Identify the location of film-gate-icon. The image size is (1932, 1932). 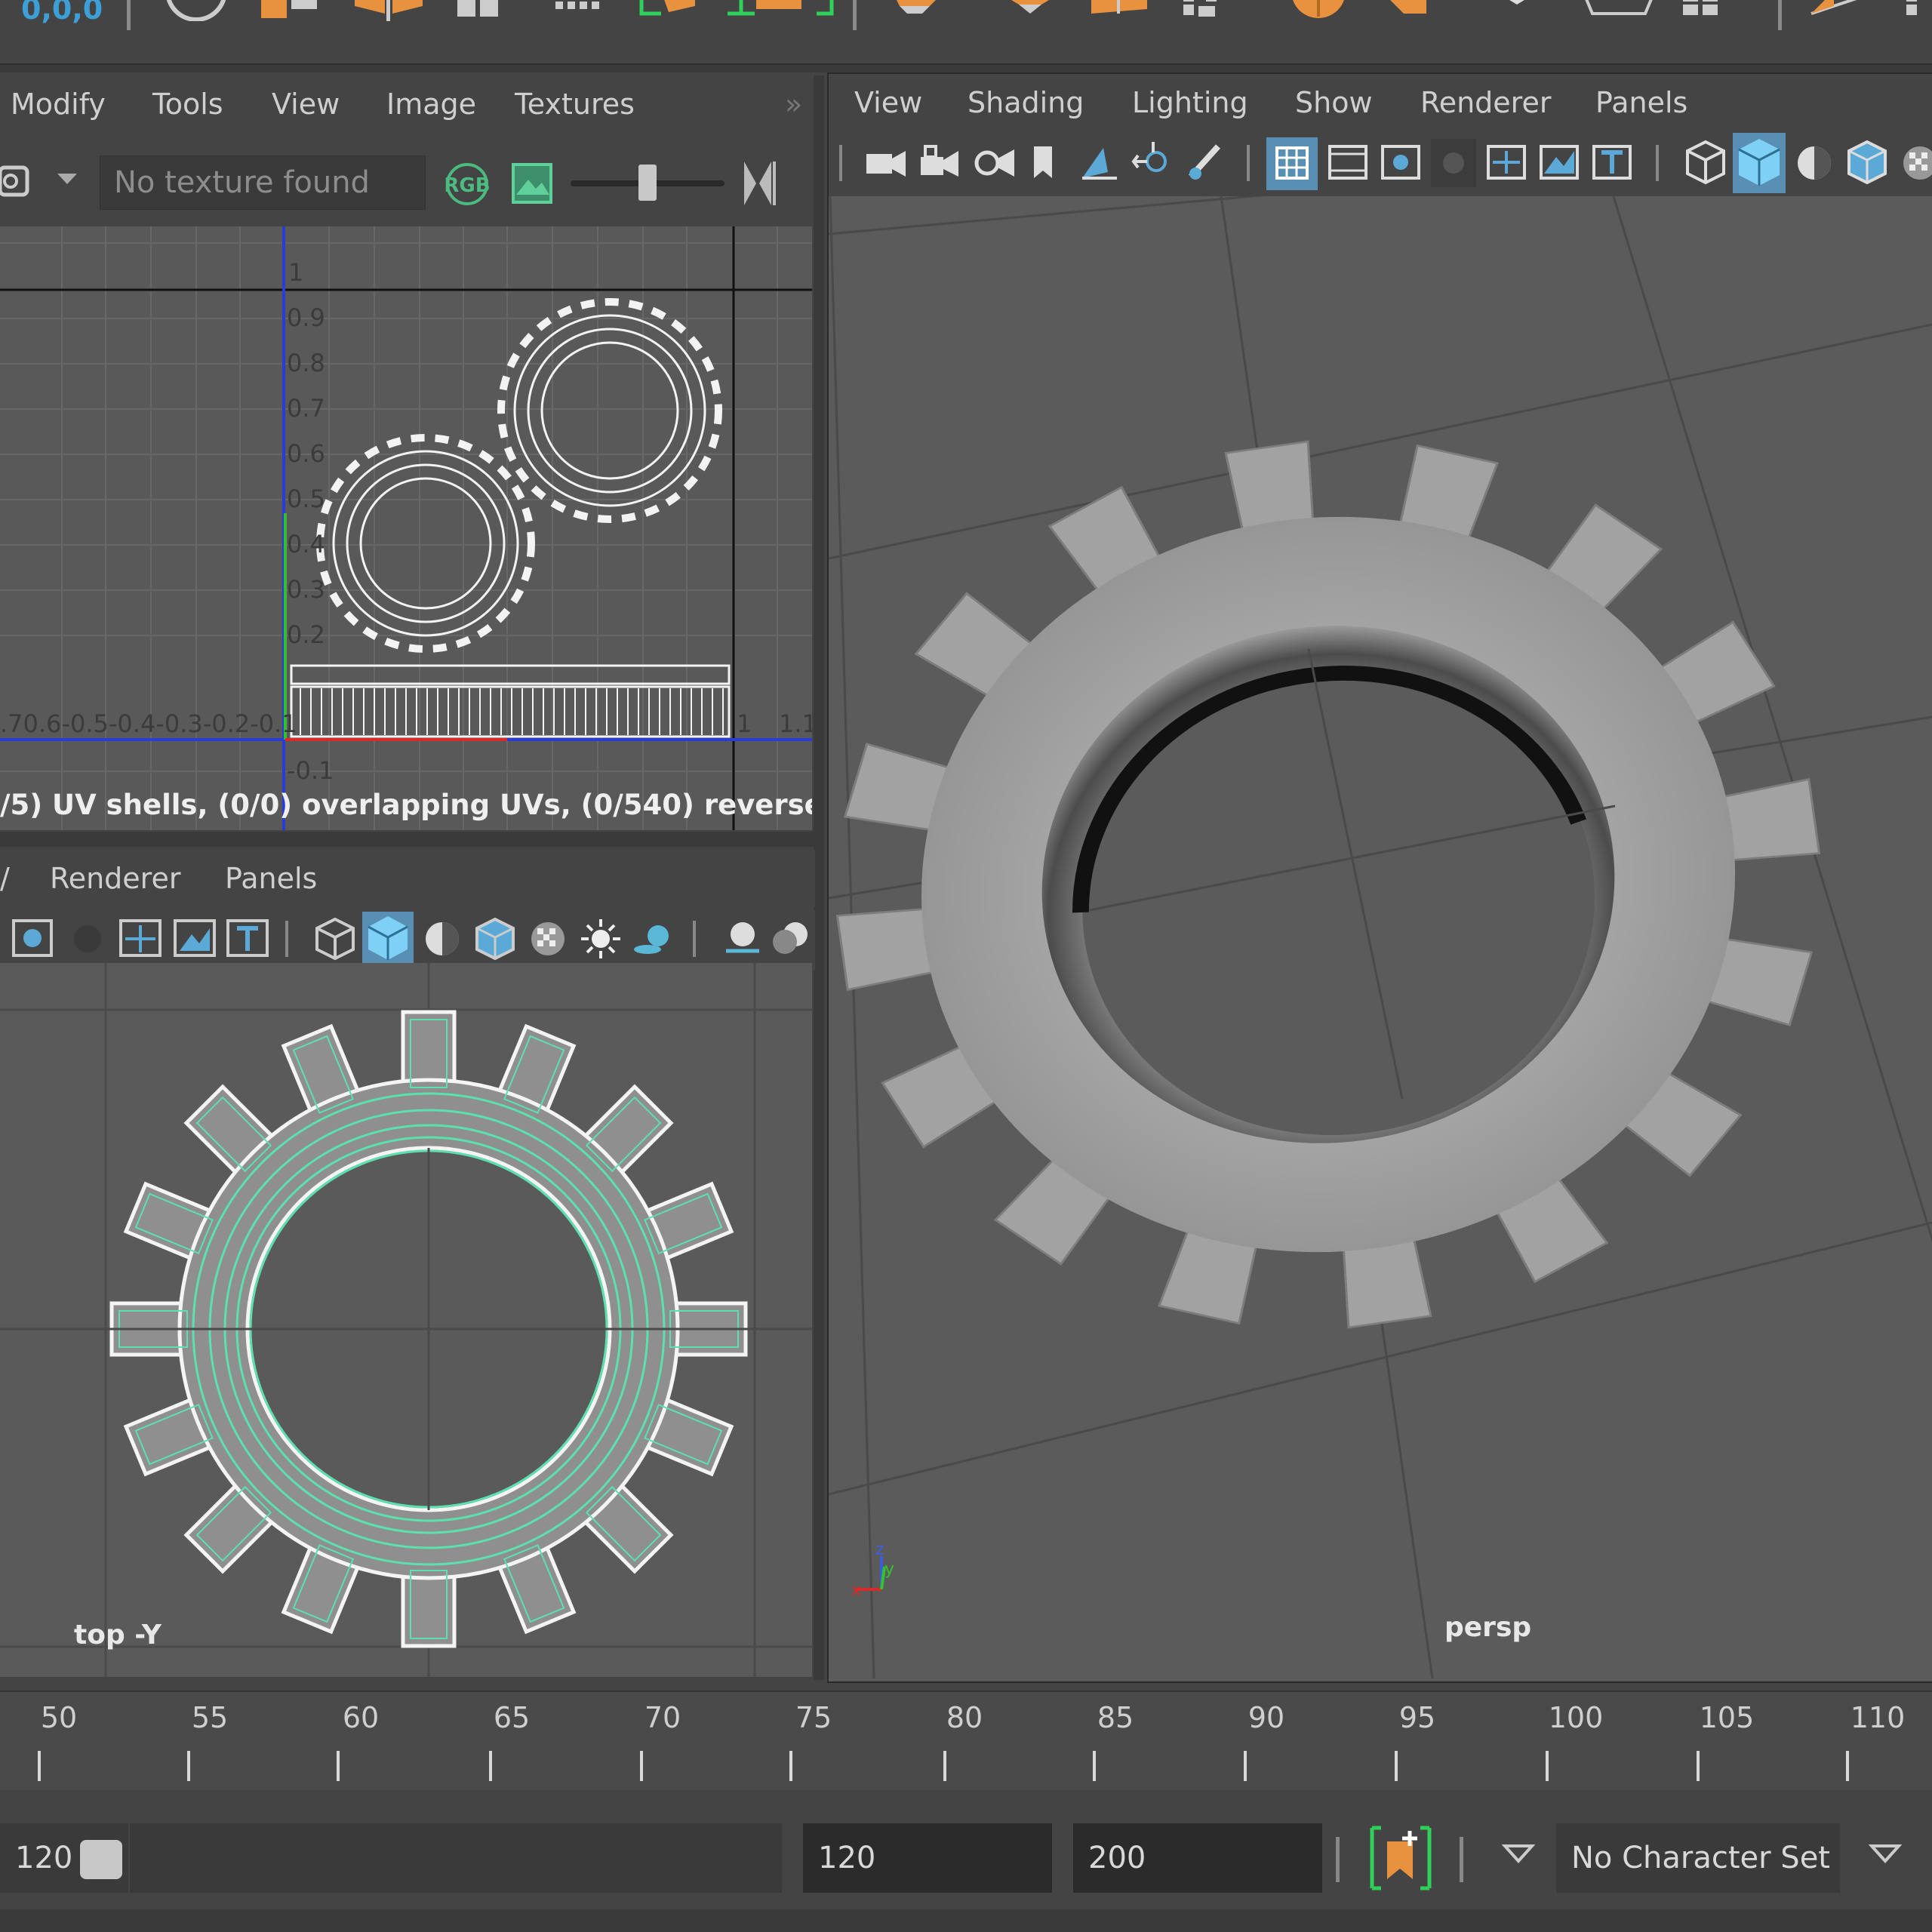
(1348, 163).